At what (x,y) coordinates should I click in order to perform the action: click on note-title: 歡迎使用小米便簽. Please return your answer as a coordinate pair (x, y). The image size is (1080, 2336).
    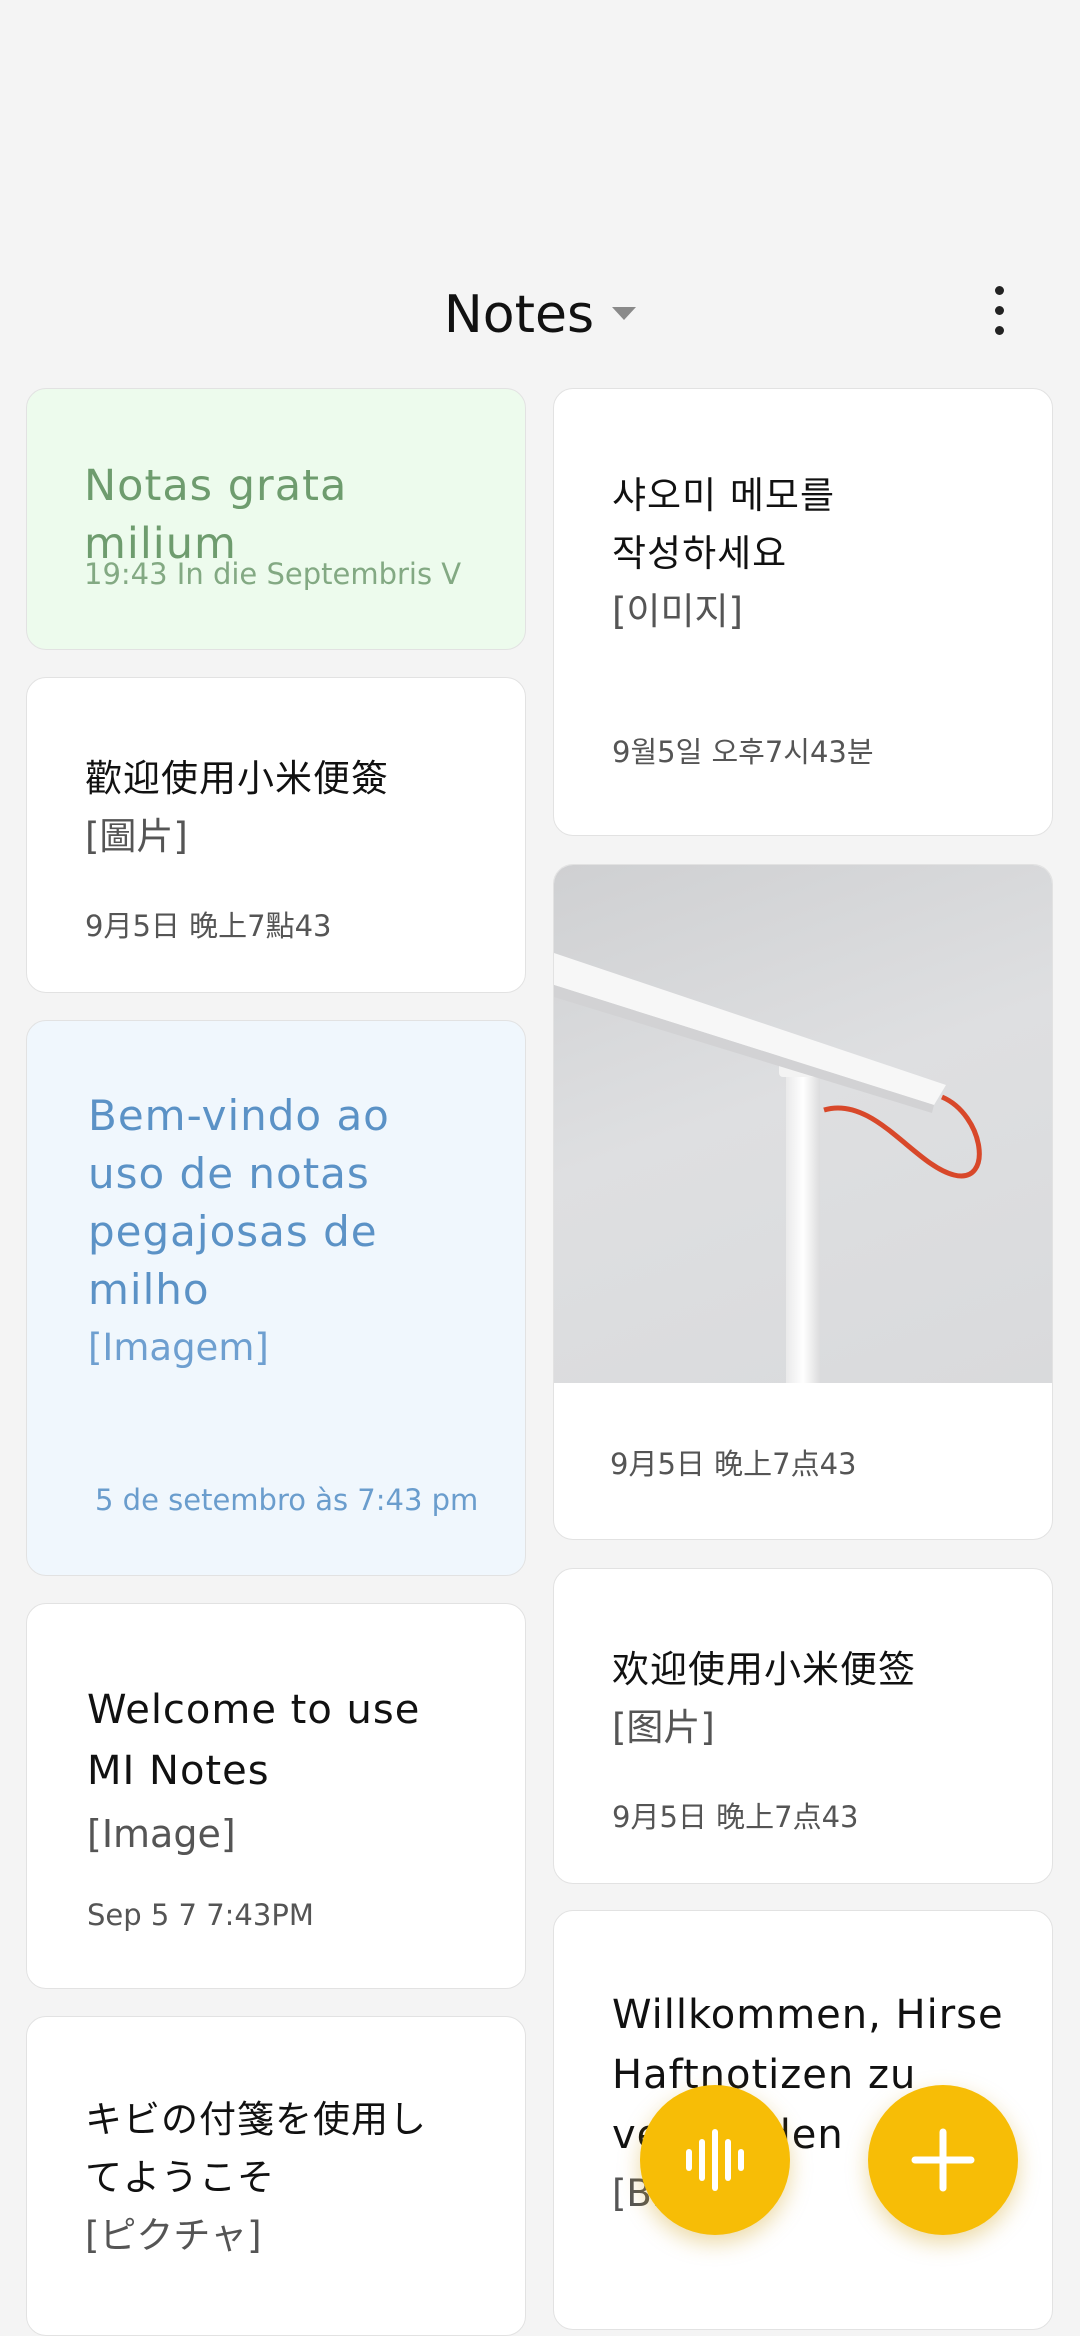
    Looking at the image, I should click on (237, 778).